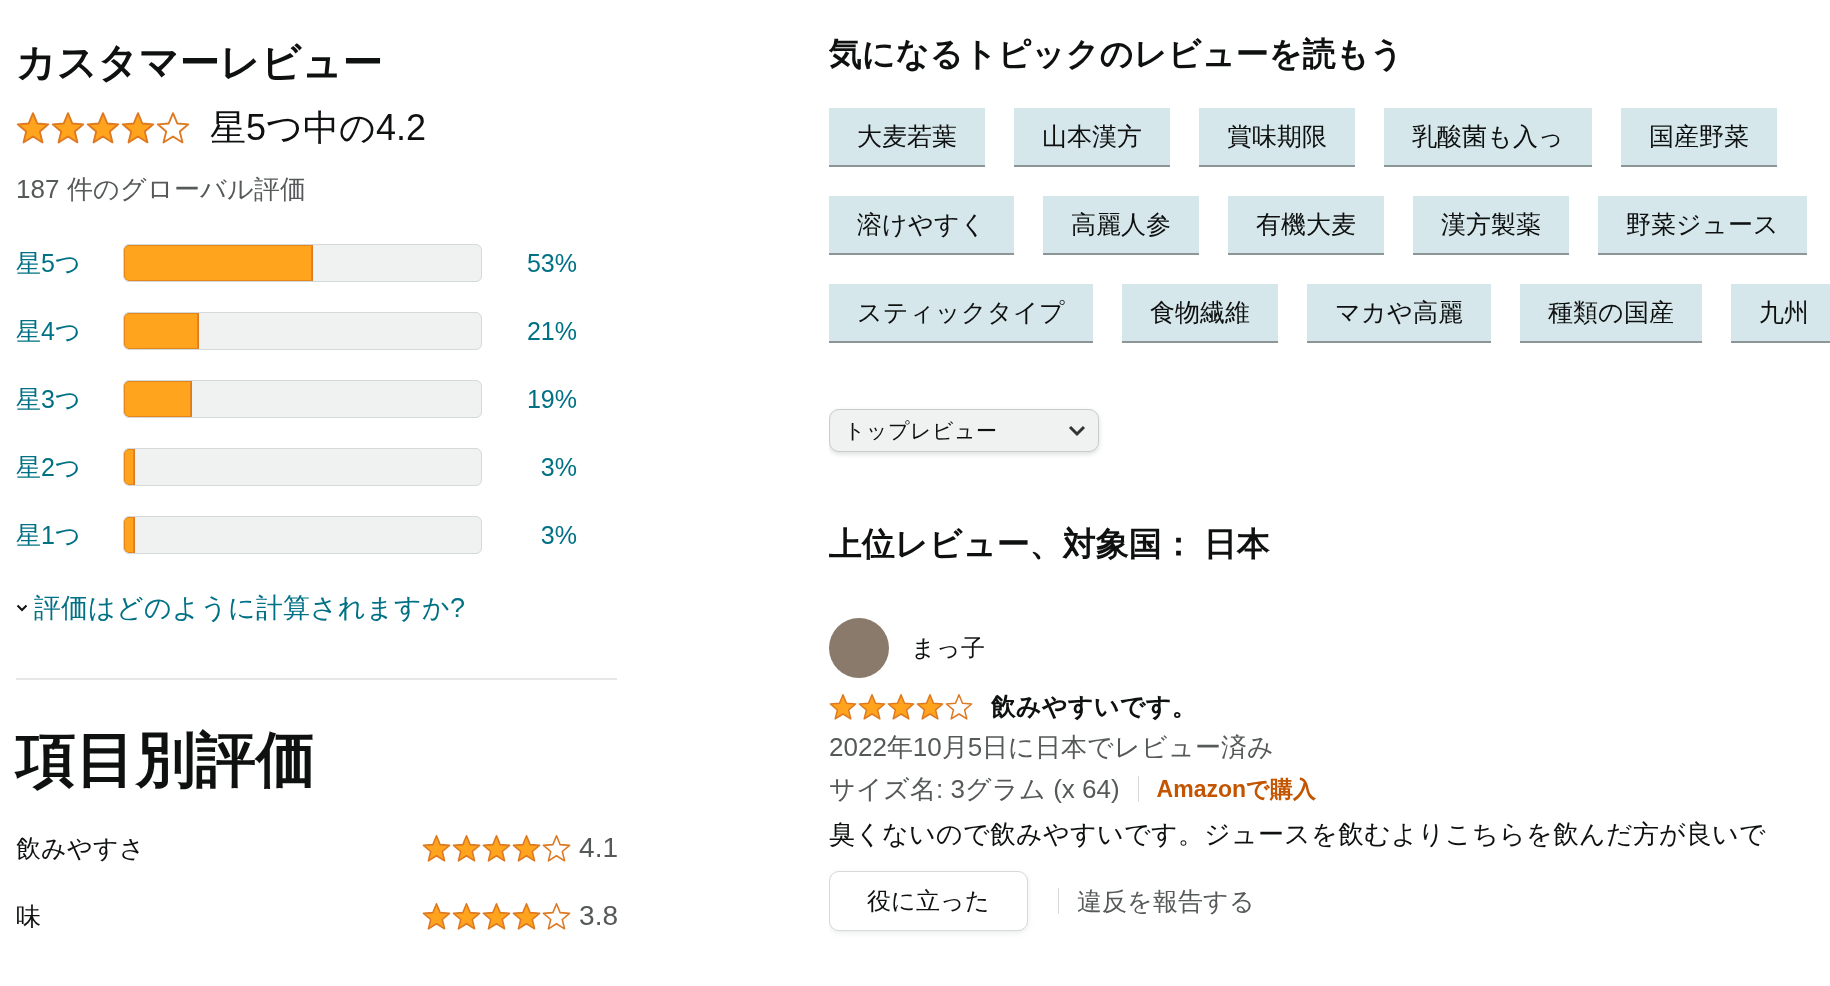 Image resolution: width=1830 pixels, height=986 pixels. What do you see at coordinates (1121, 225) in the screenshot?
I see `topic-chip: 高麗人参` at bounding box center [1121, 225].